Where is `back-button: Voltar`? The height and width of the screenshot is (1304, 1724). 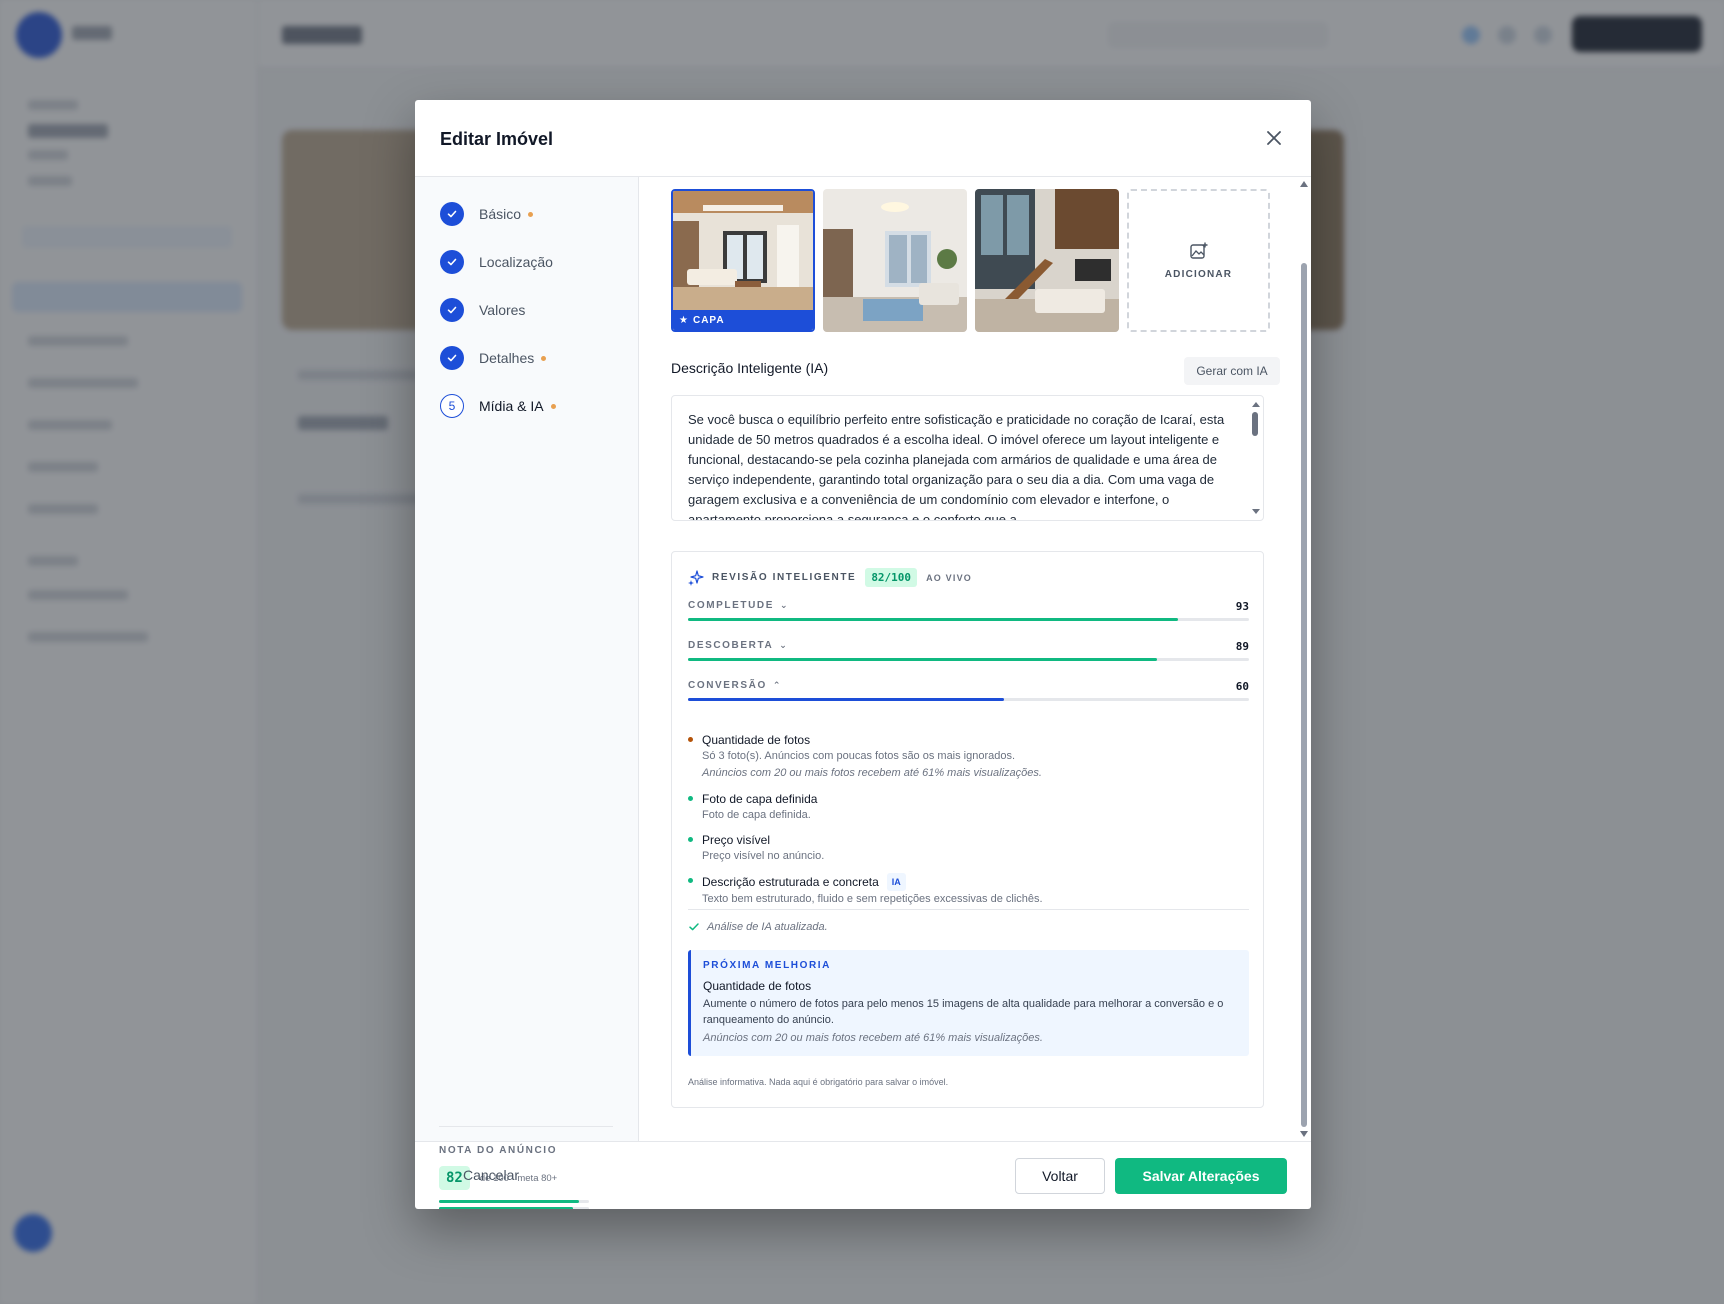 back-button: Voltar is located at coordinates (1060, 1176).